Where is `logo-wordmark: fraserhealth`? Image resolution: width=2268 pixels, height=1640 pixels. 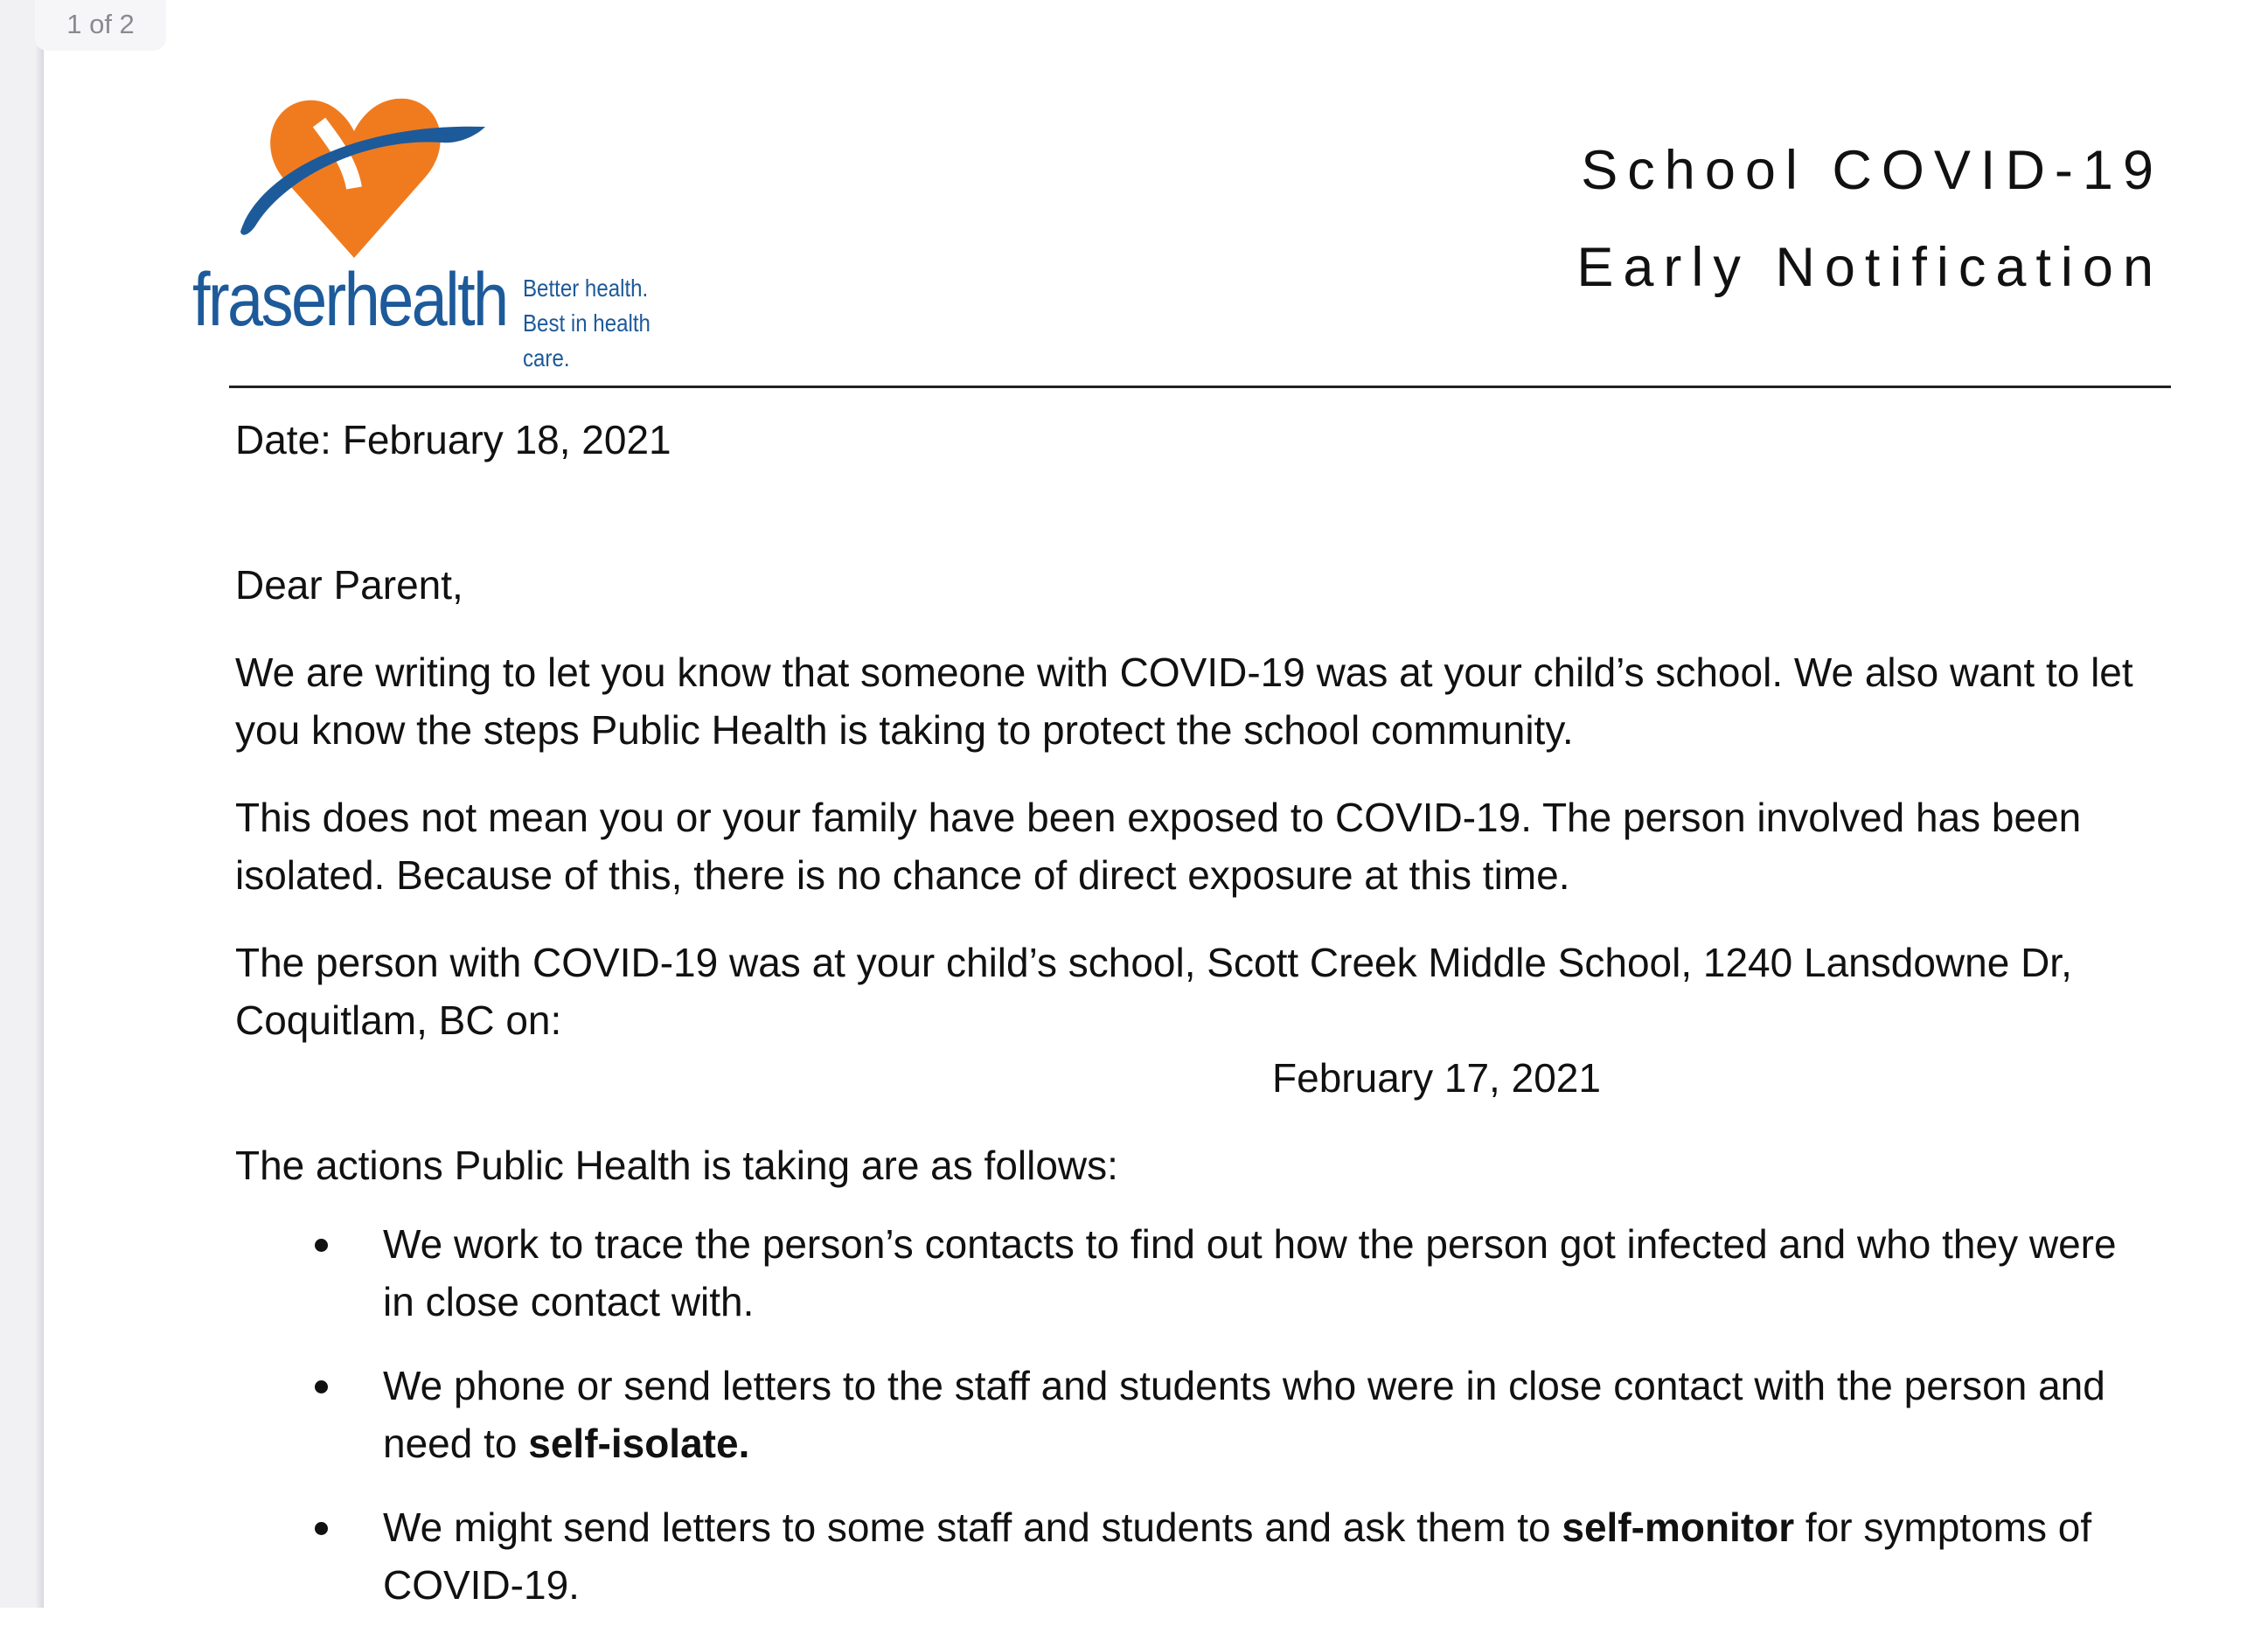
logo-wordmark: fraserhealth is located at coordinates (350, 300).